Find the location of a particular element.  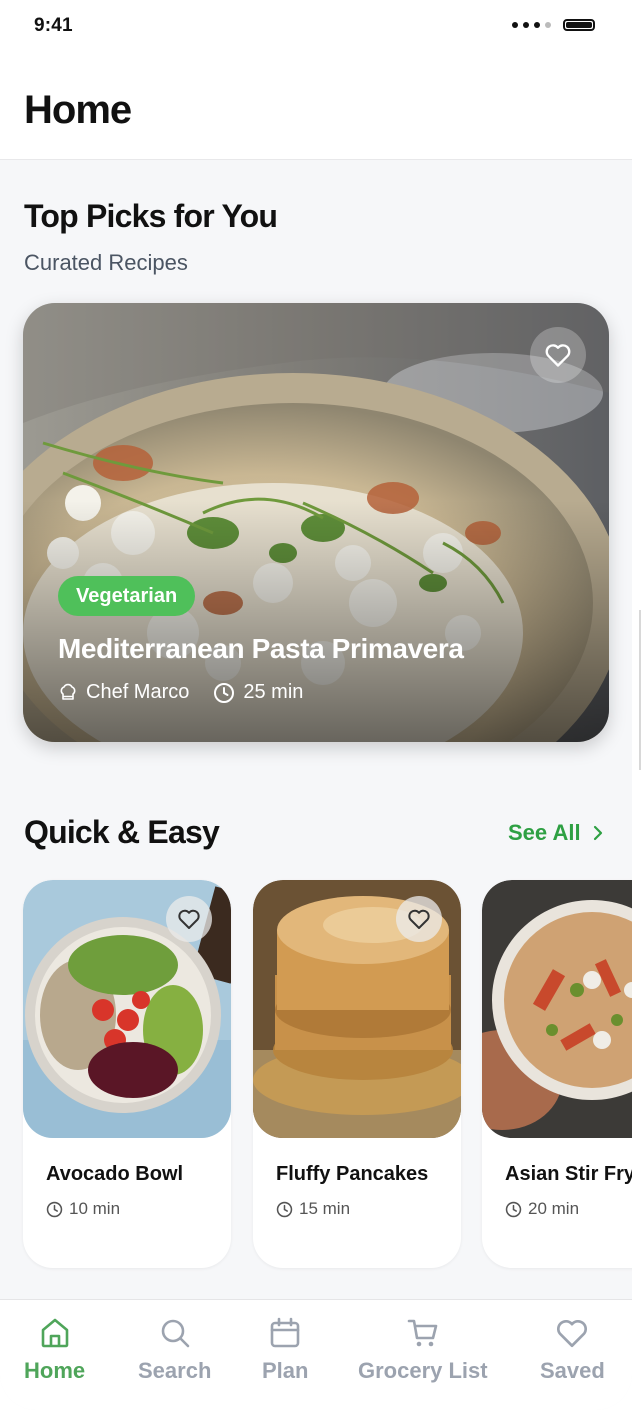

top-picks-title: Top Picks for You is located at coordinates (151, 216).